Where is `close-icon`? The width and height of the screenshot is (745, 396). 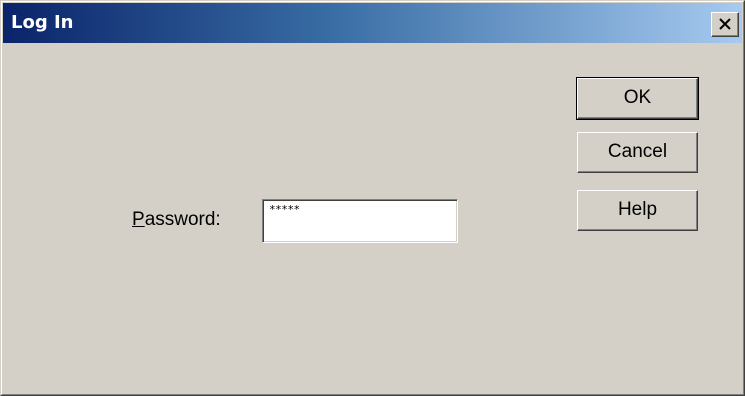 close-icon is located at coordinates (725, 24).